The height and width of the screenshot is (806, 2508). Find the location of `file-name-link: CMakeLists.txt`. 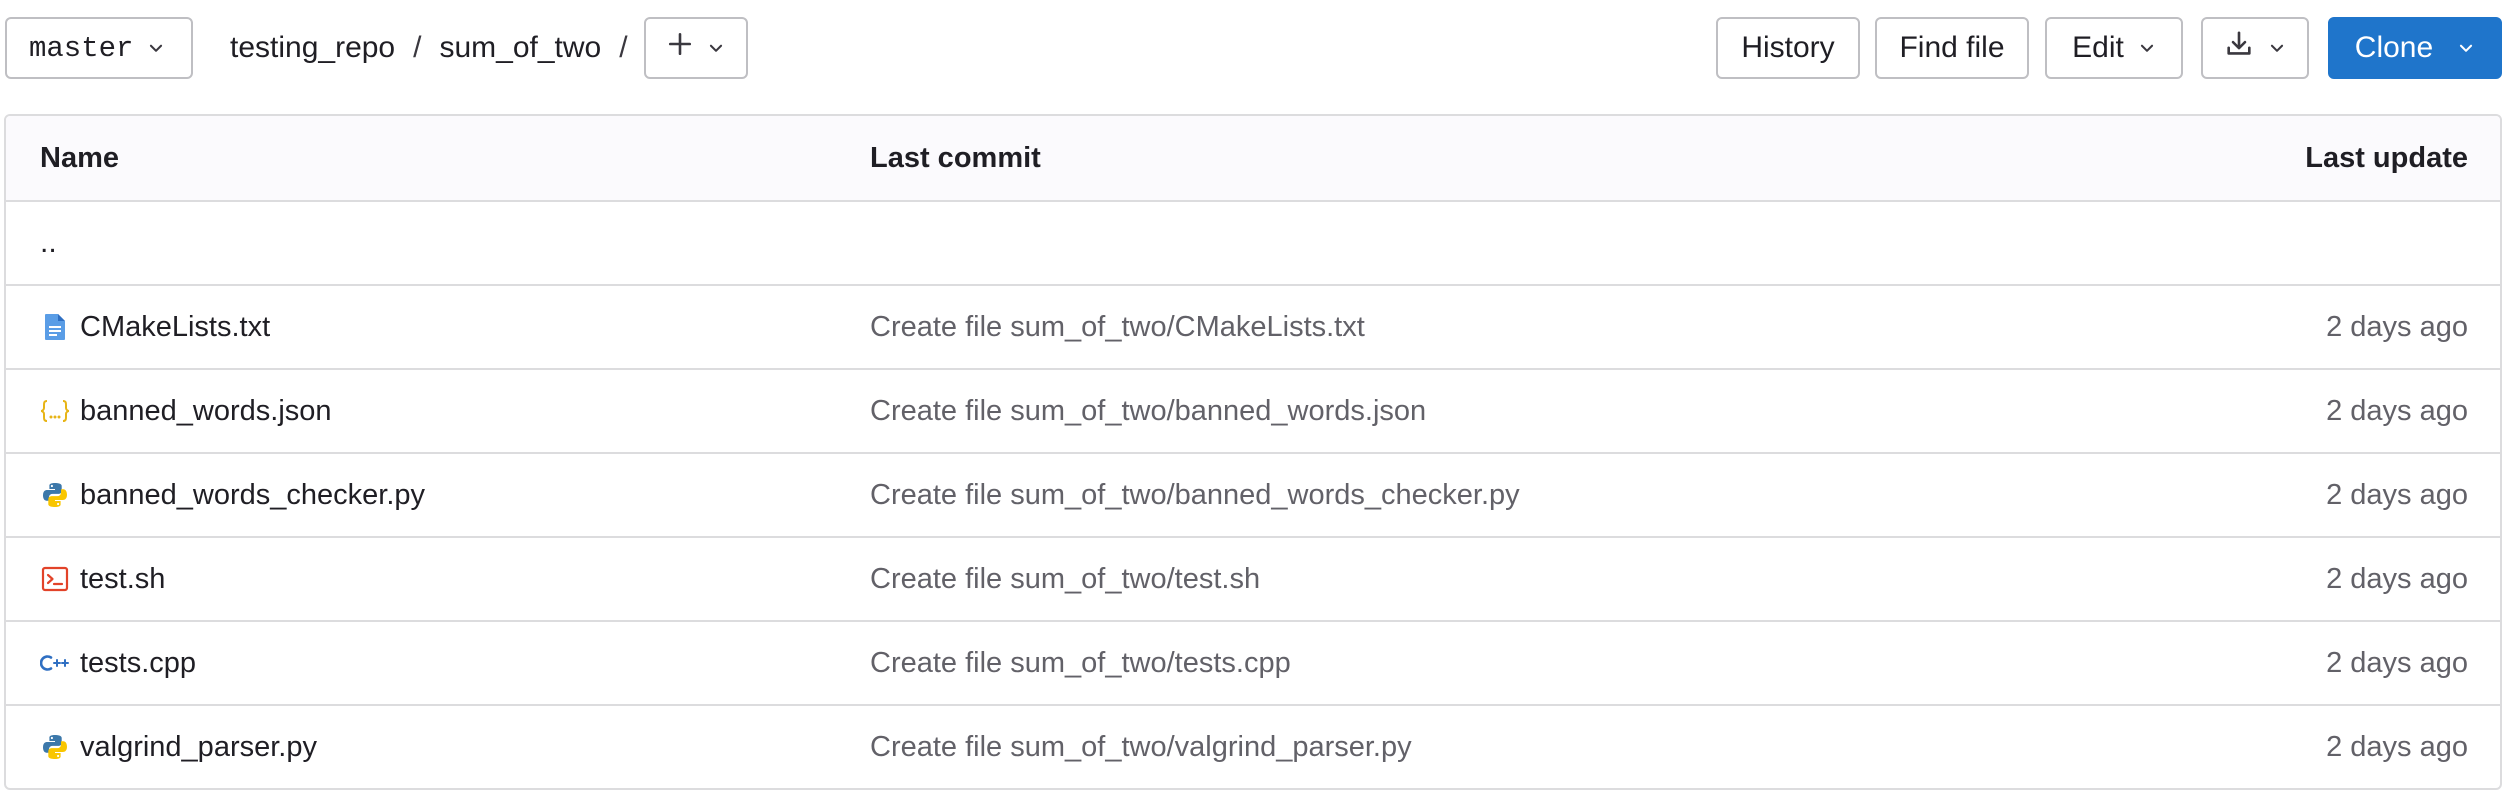

file-name-link: CMakeLists.txt is located at coordinates (175, 327).